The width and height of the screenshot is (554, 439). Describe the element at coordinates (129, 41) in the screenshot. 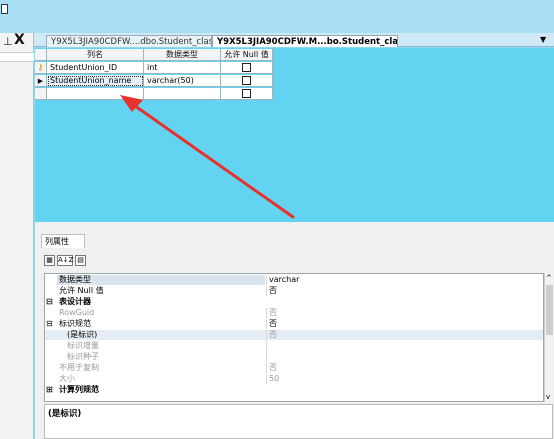

I see `tab-student-class-1: Y9X5L3JIA90CDFW....dbo.Student_class` at that location.